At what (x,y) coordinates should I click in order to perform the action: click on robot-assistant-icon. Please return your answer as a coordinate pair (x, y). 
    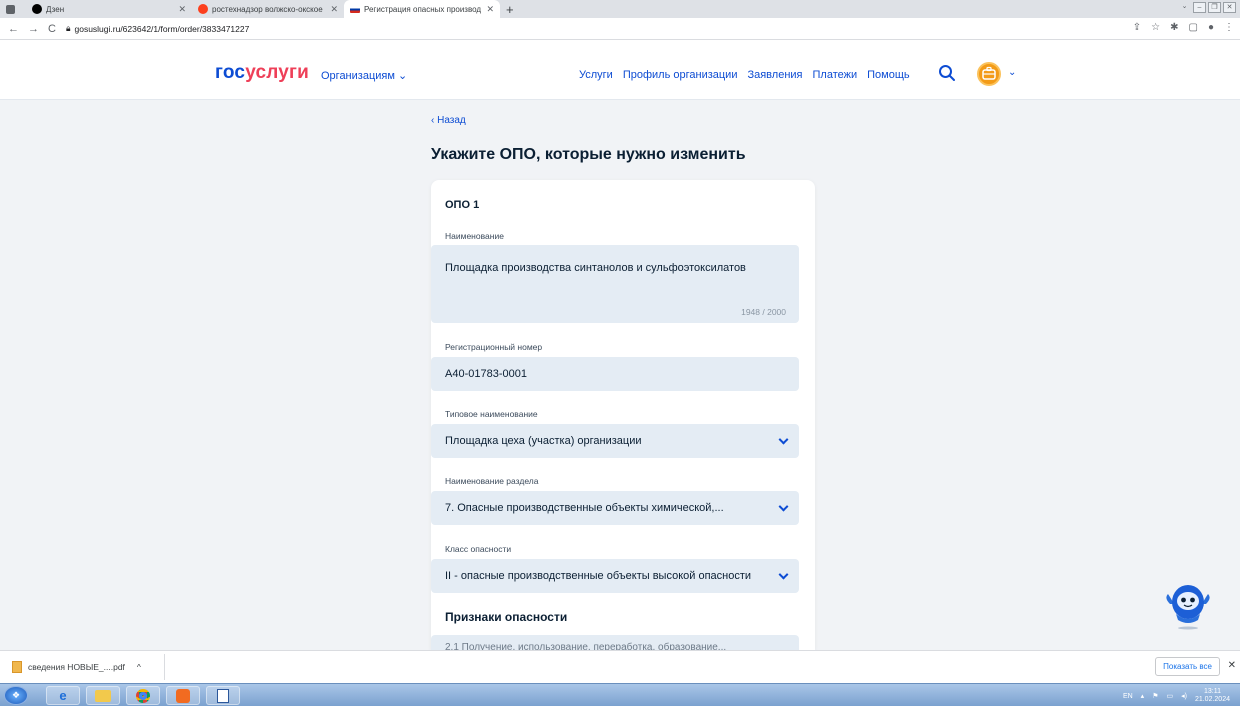
    Looking at the image, I should click on (1188, 605).